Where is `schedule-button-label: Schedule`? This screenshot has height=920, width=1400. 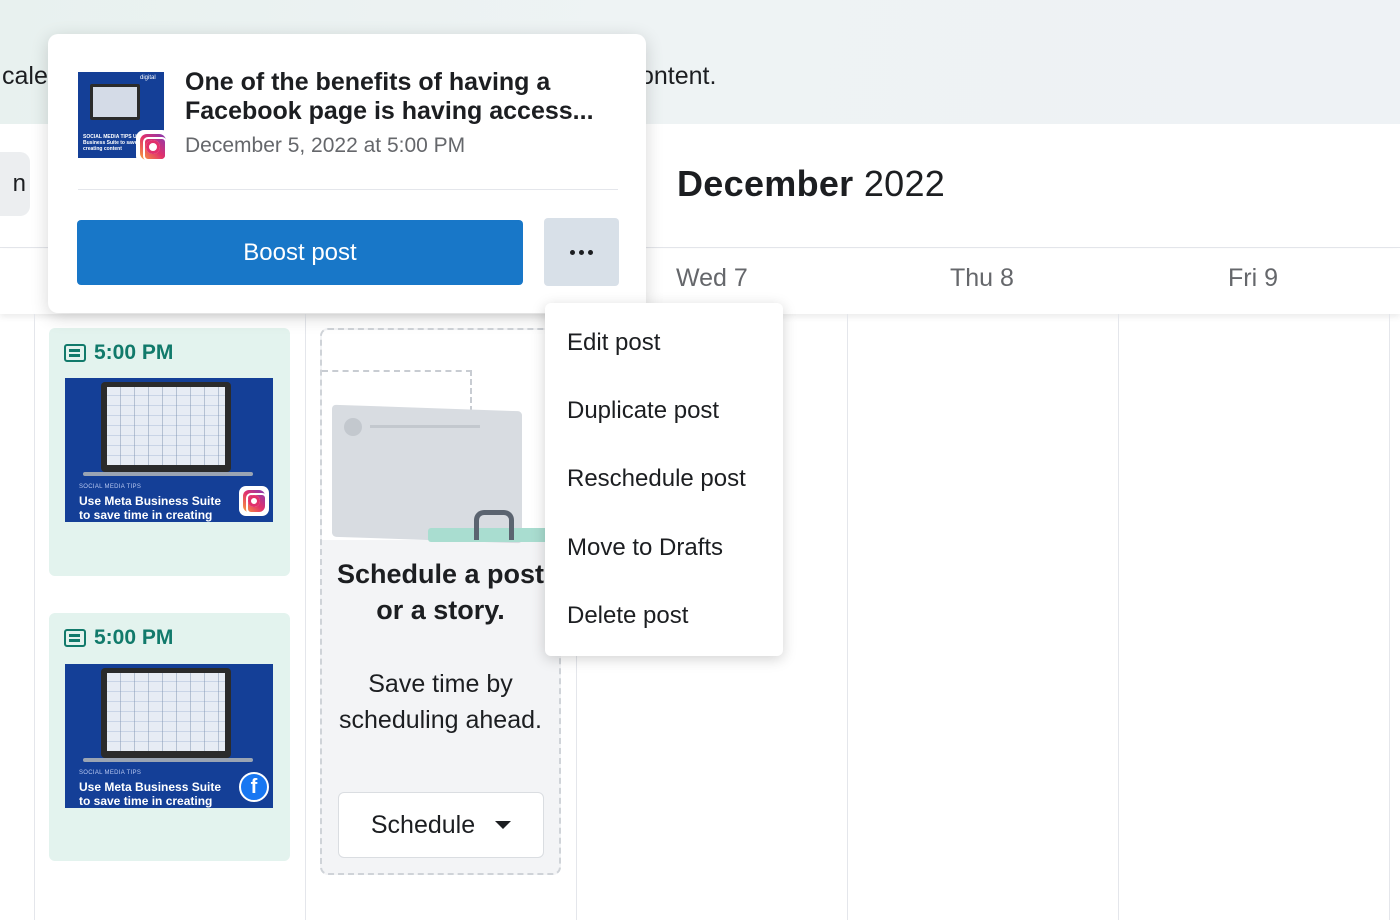 schedule-button-label: Schedule is located at coordinates (423, 824).